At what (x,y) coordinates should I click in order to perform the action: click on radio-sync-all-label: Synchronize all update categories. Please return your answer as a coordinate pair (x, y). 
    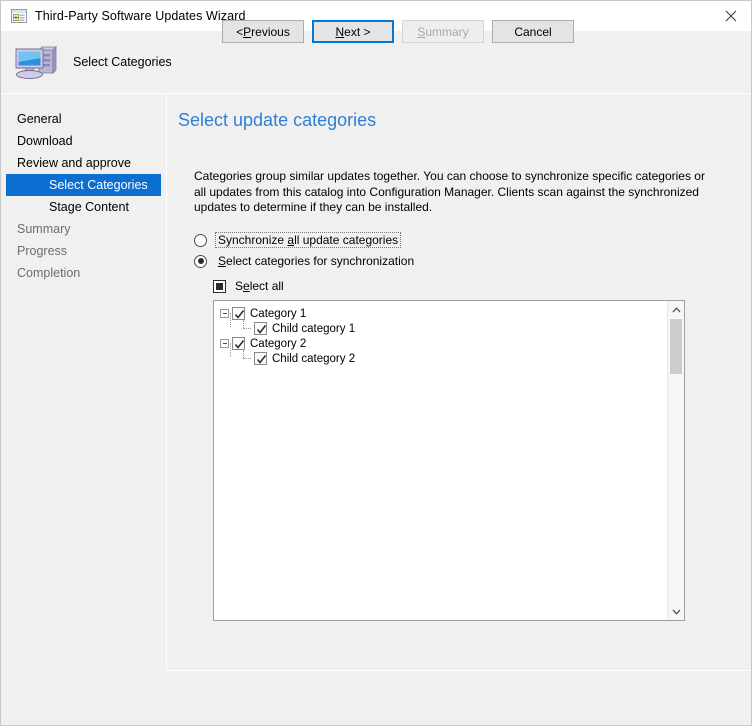
    Looking at the image, I should click on (308, 240).